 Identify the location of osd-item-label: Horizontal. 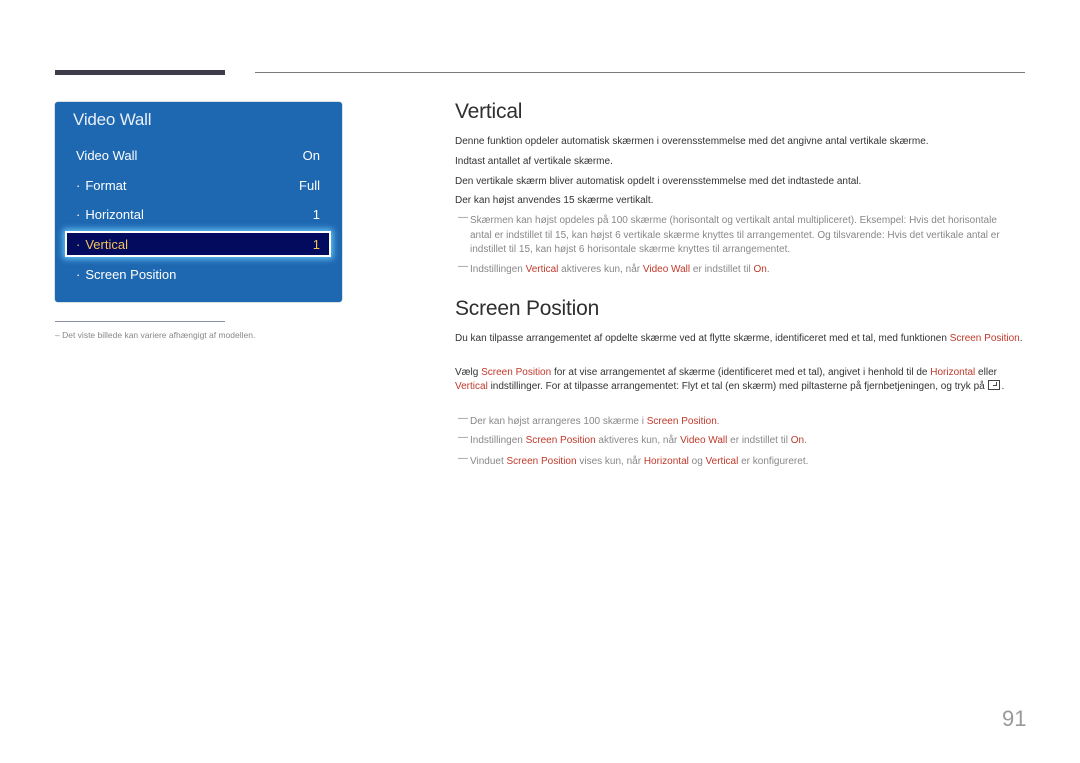
(114, 214).